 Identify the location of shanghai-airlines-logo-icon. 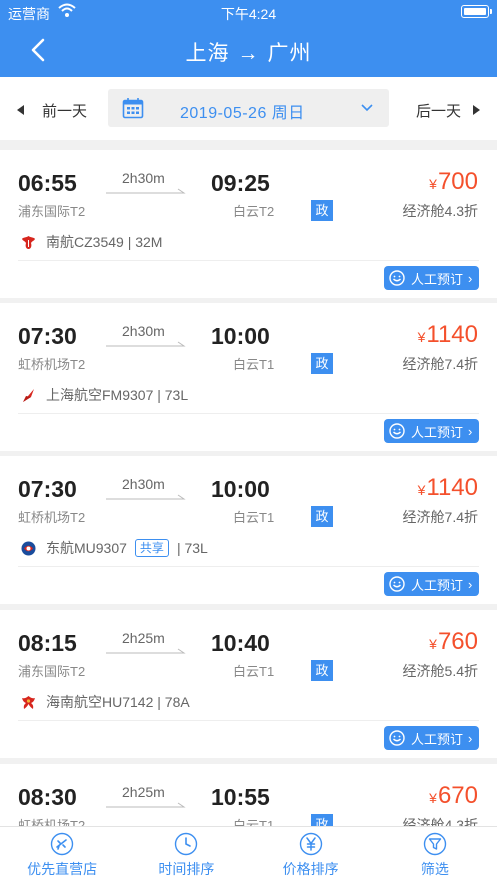
(28, 395).